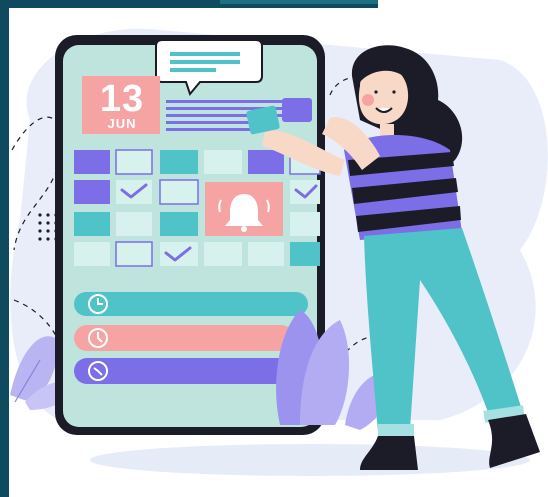 The width and height of the screenshot is (548, 497). Describe the element at coordinates (389, 453) in the screenshot. I see `shoe-left` at that location.